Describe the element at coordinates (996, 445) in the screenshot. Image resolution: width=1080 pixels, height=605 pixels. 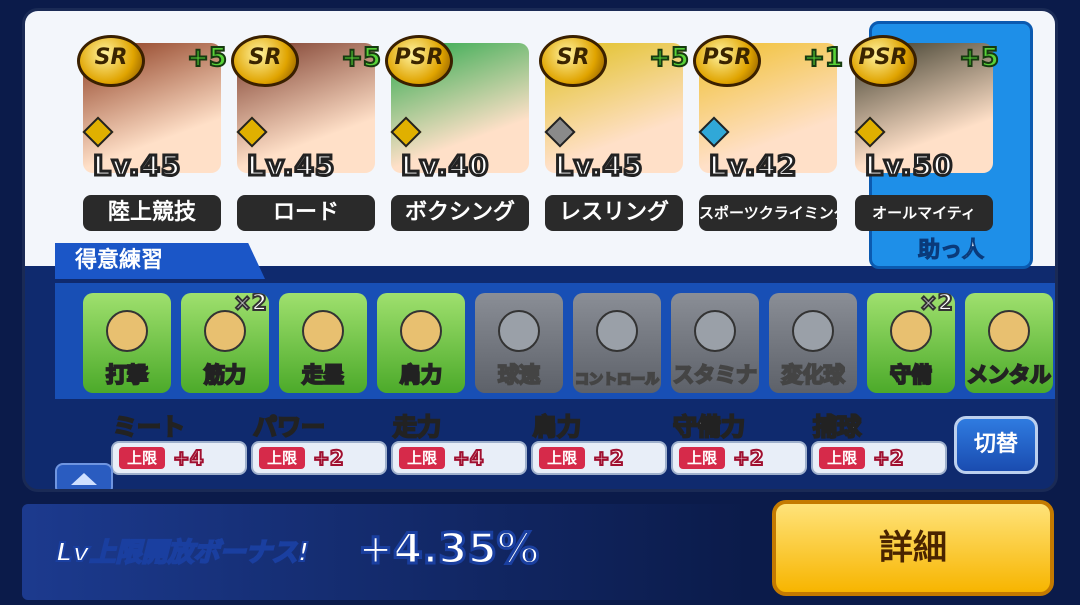
I see `switch-button: 切替` at that location.